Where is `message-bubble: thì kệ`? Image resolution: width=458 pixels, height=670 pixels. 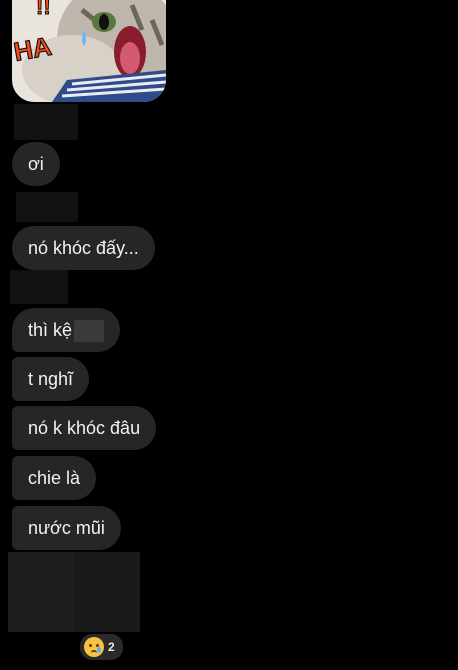
message-bubble: thì kệ is located at coordinates (66, 330).